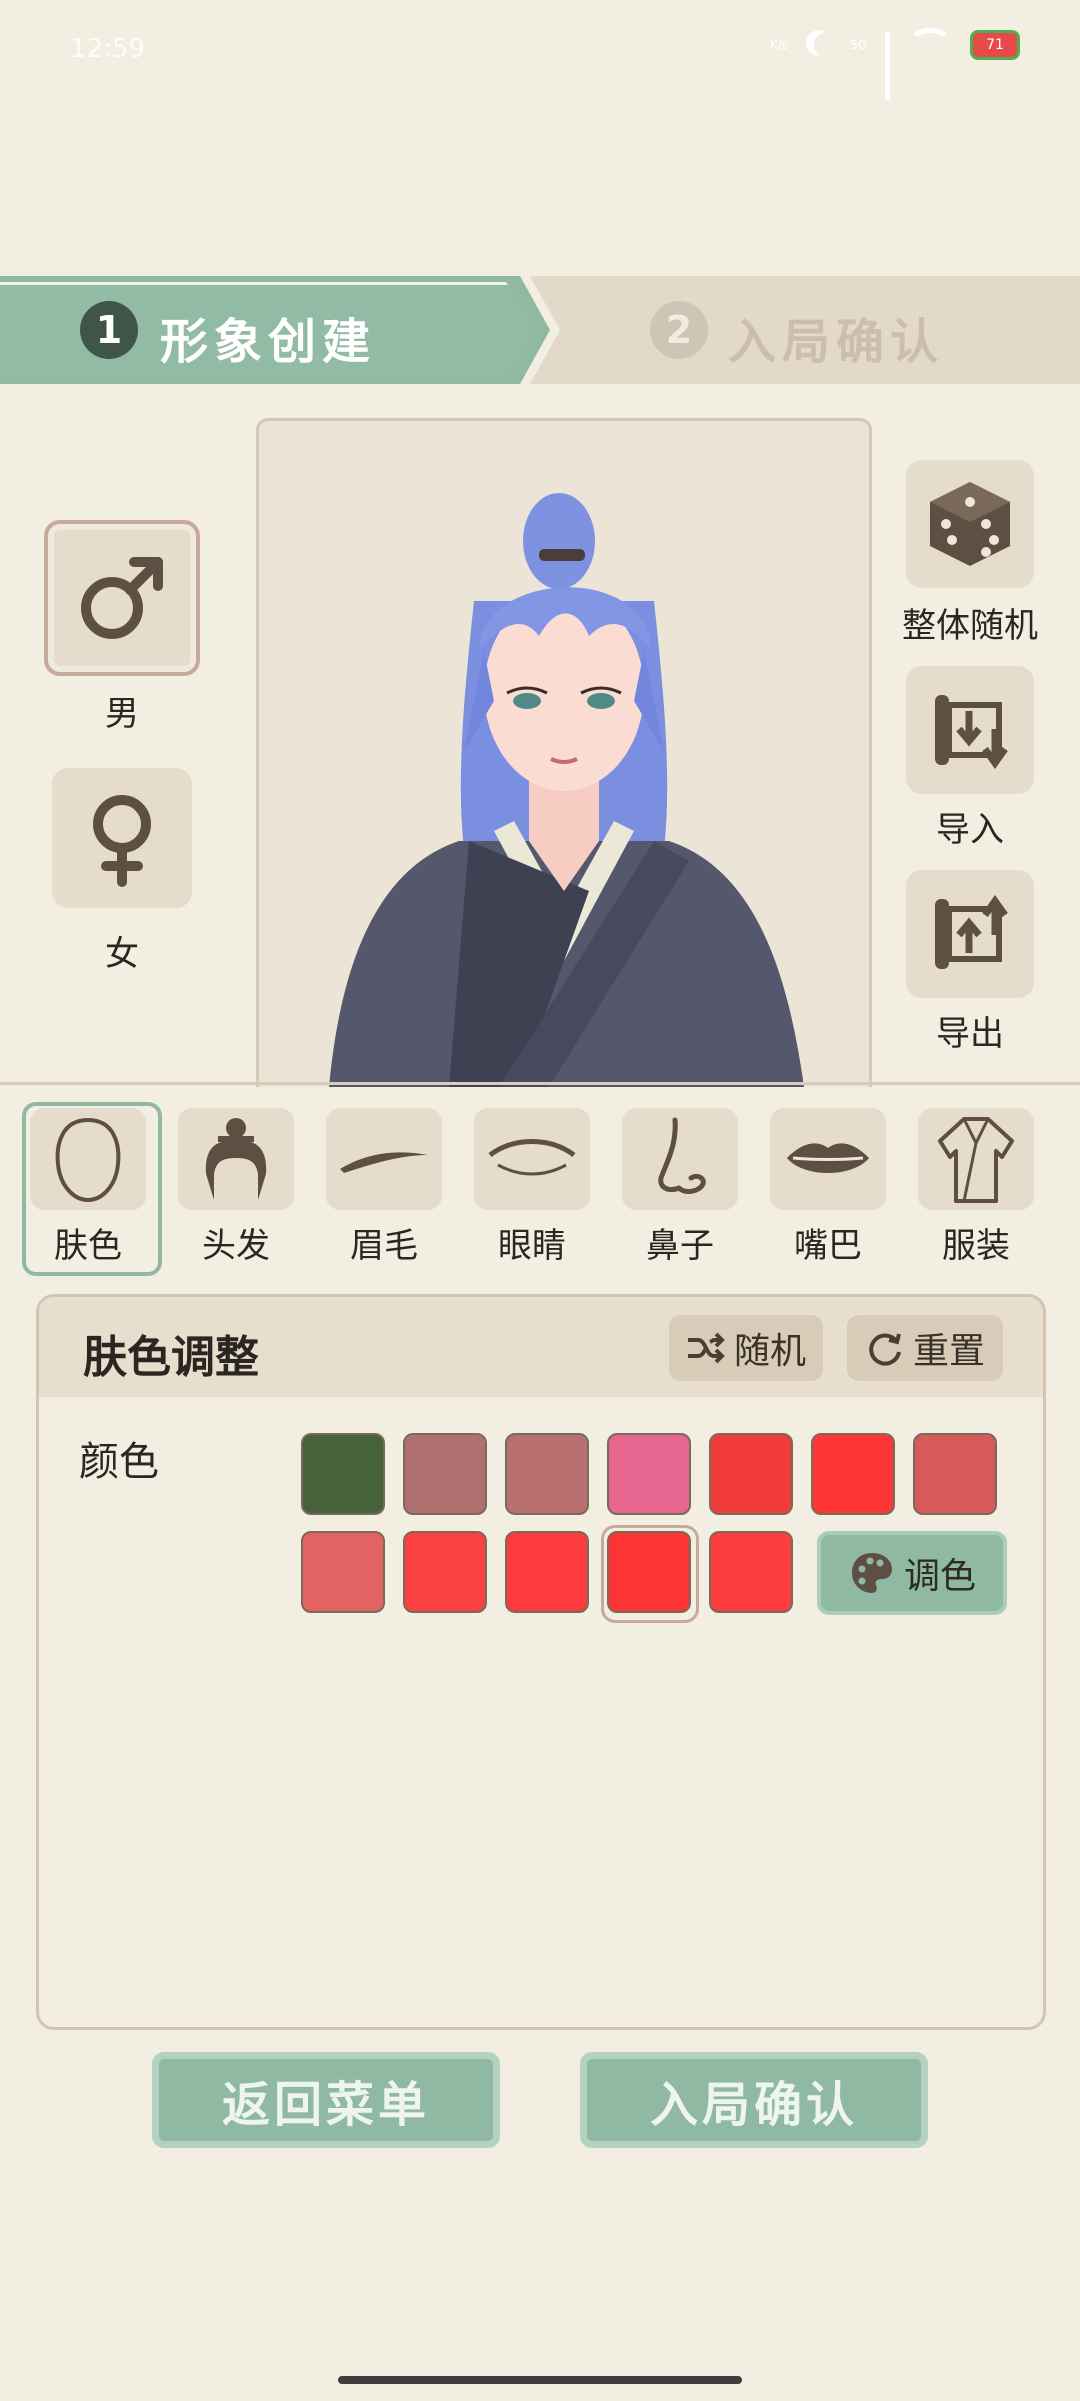  Describe the element at coordinates (566, 790) in the screenshot. I see `character-illustration` at that location.